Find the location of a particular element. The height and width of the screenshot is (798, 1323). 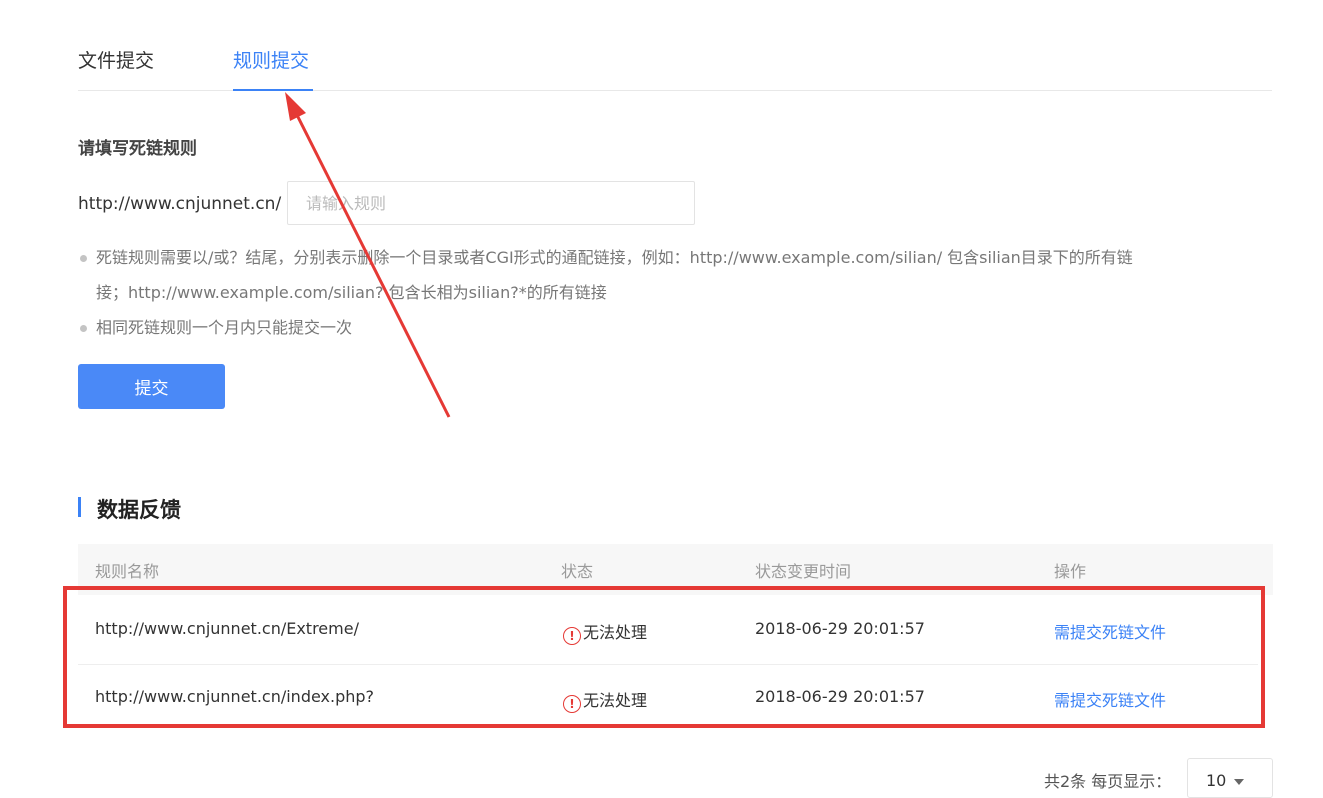

page-size-select: 10 is located at coordinates (1230, 778).